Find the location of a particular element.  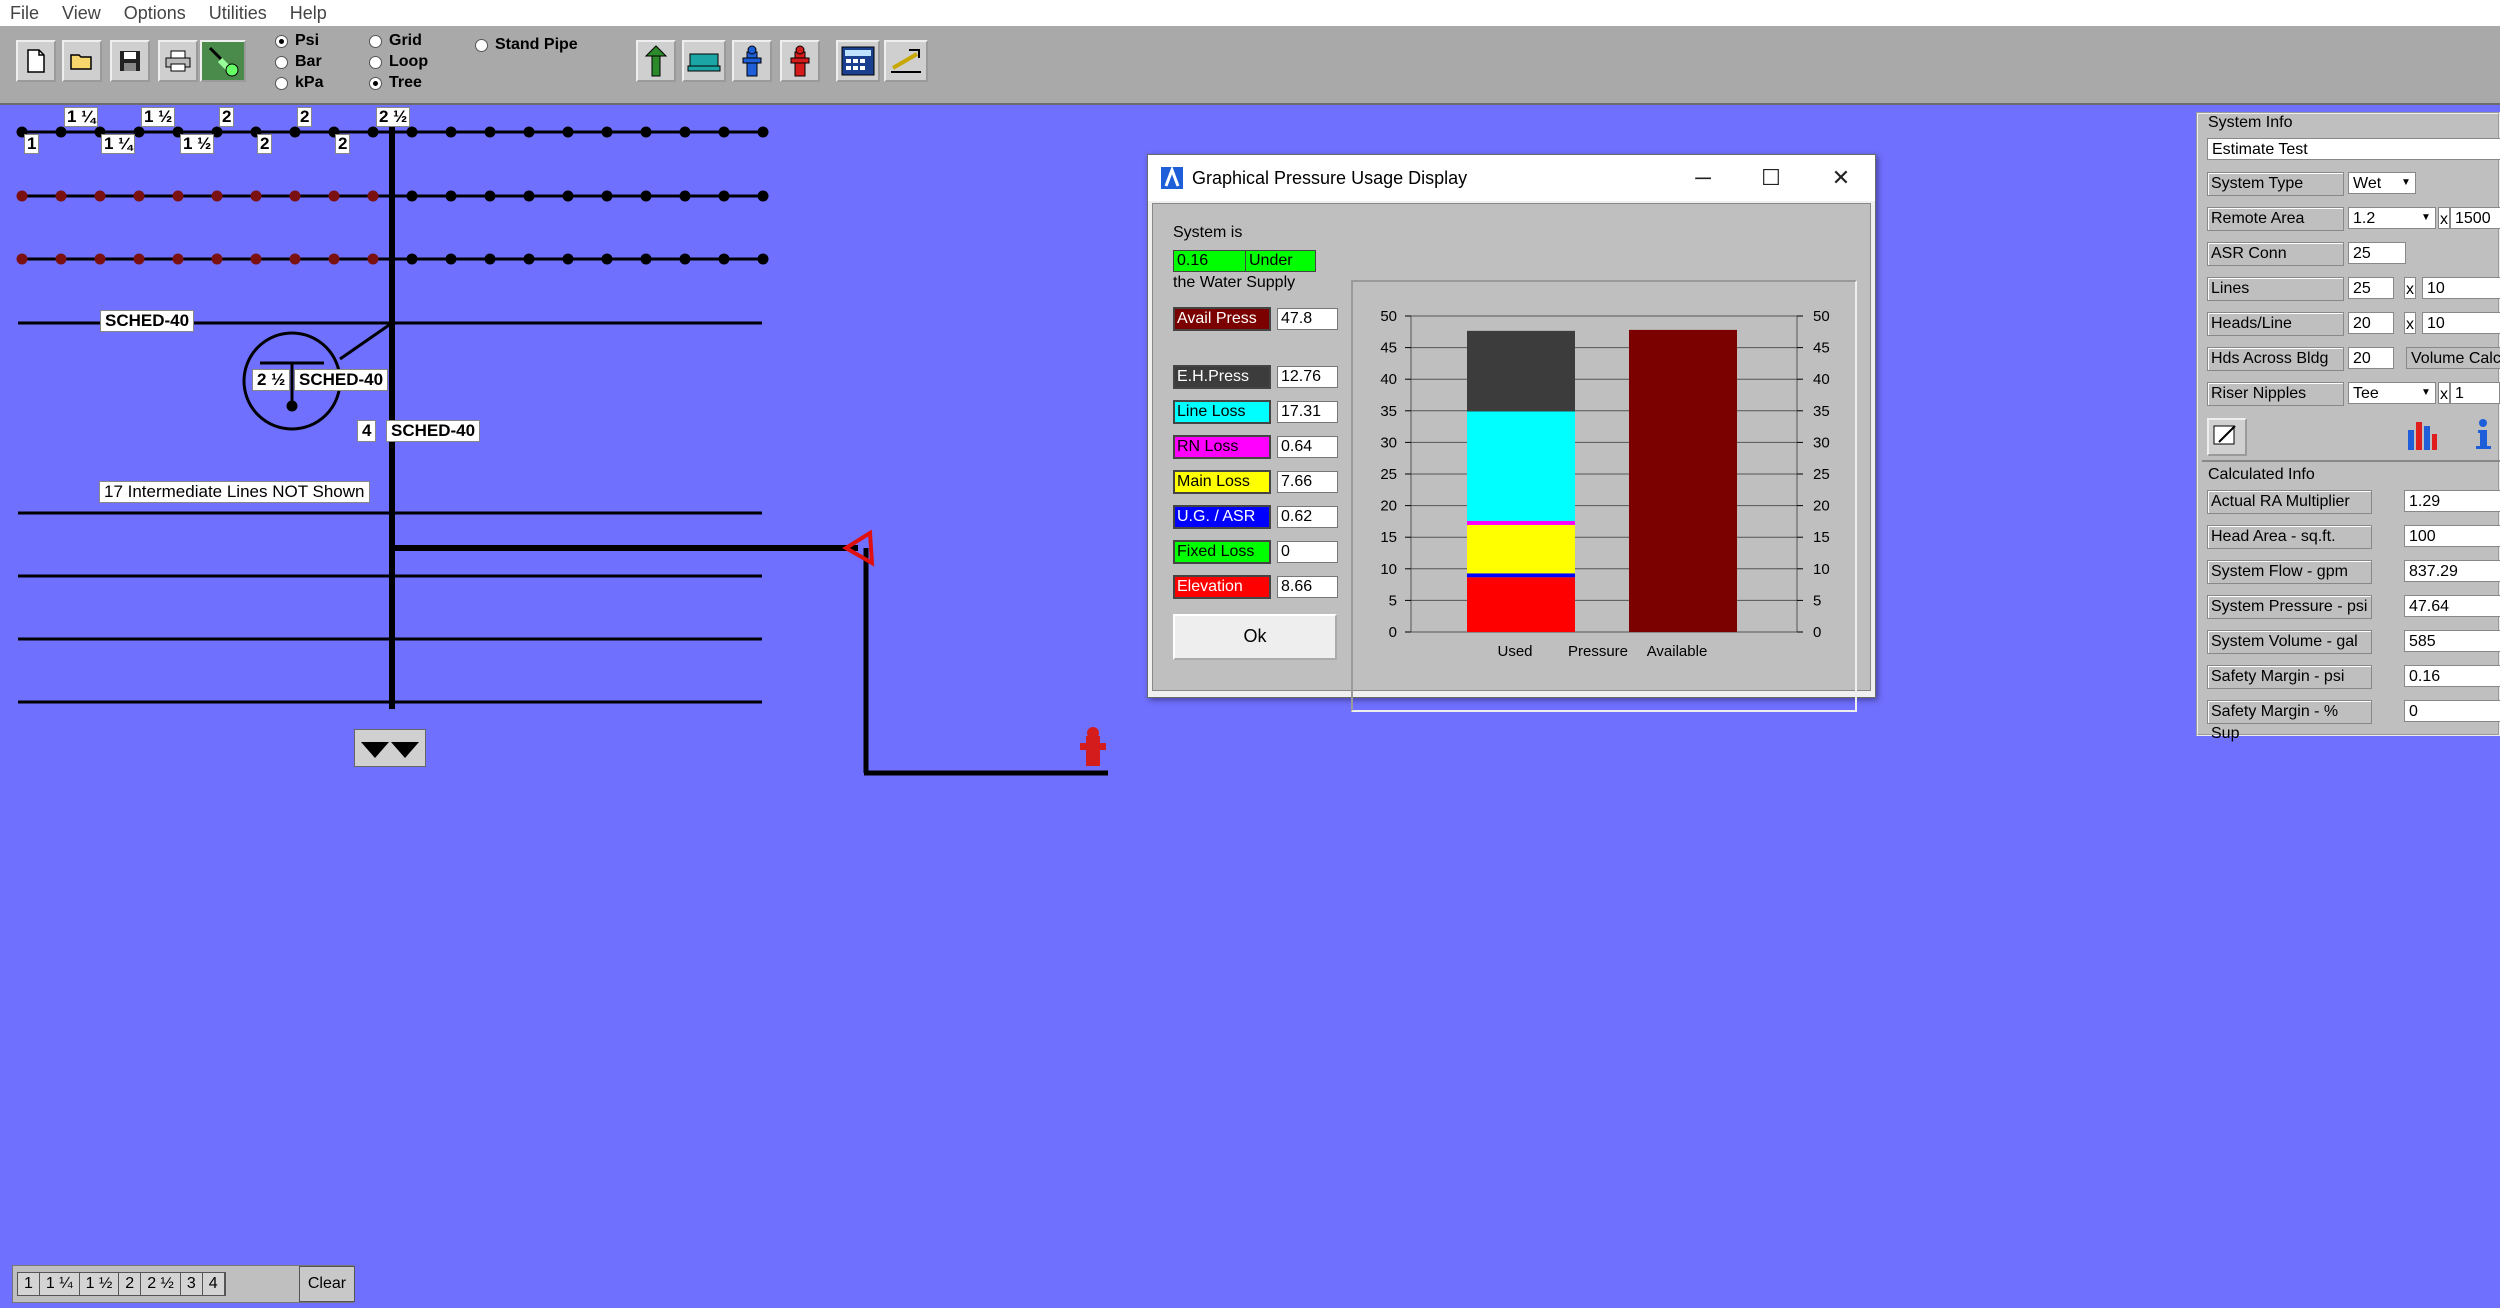

volume-calc-button: Volume Calc is located at coordinates (2453, 358).